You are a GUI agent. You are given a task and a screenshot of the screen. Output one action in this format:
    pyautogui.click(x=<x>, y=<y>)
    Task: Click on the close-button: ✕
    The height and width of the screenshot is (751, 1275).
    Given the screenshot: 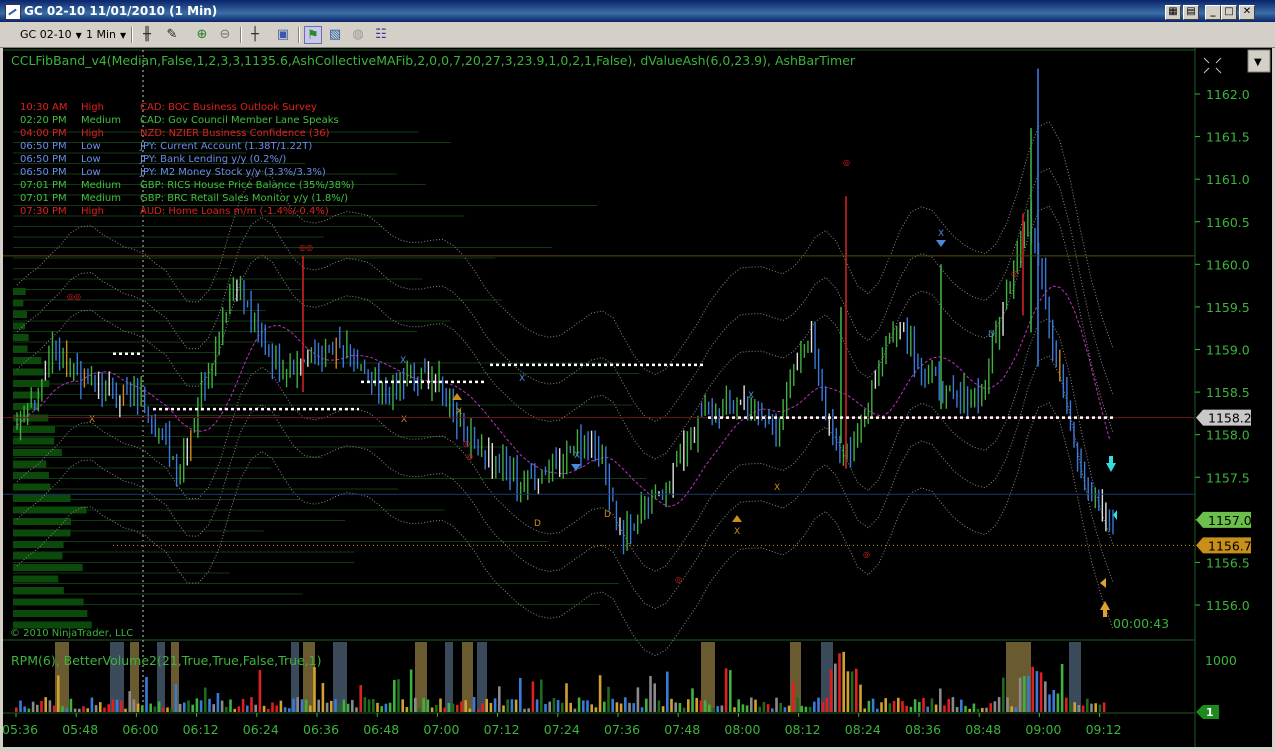 What is the action you would take?
    pyautogui.click(x=1247, y=12)
    